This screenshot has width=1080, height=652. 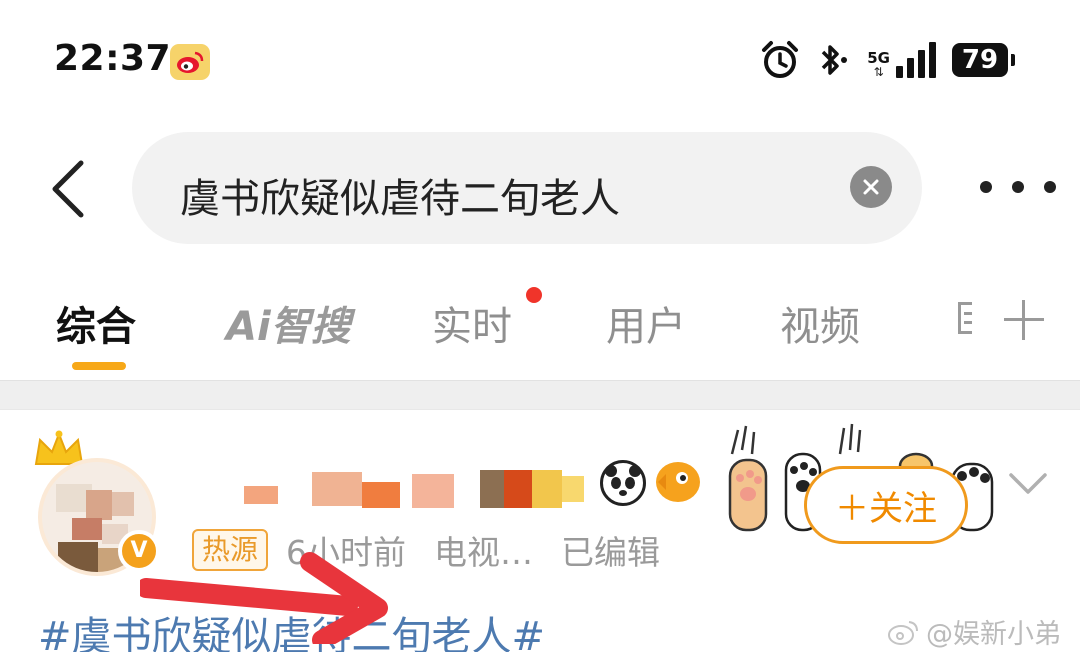 What do you see at coordinates (993, 634) in the screenshot?
I see `watermark-text: @娱新小弟` at bounding box center [993, 634].